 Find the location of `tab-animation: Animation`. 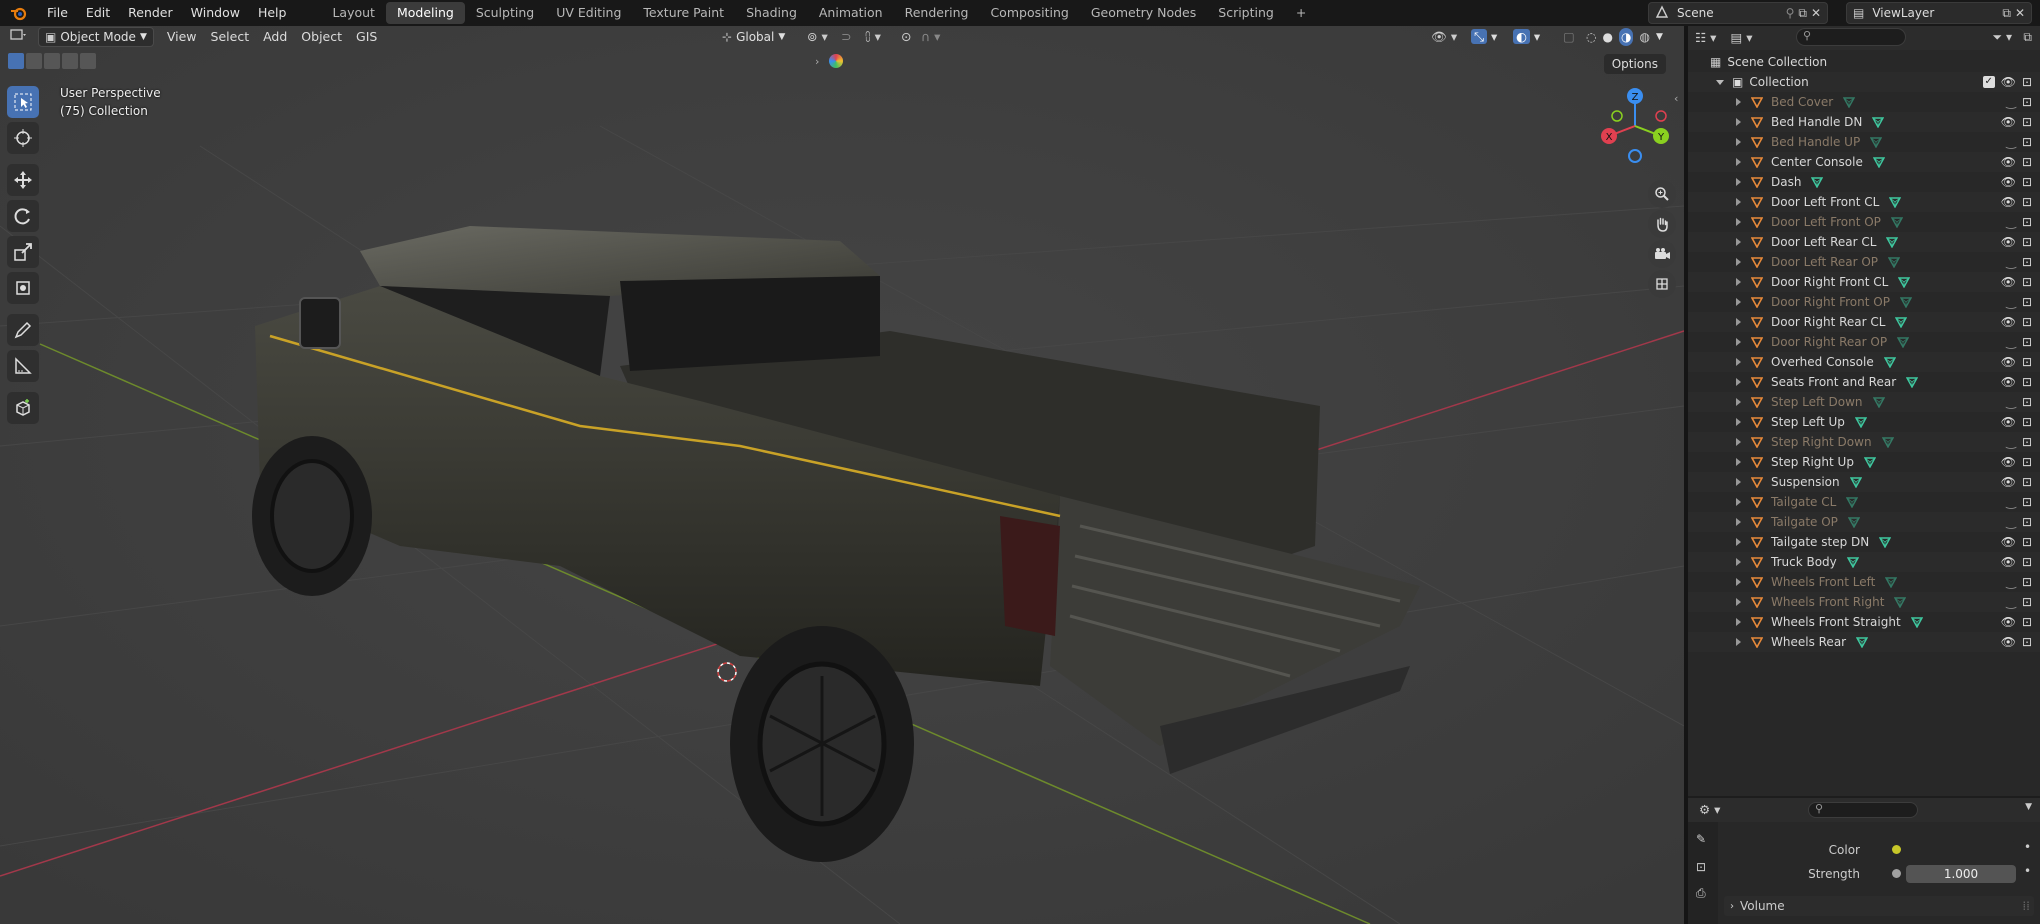

tab-animation: Animation is located at coordinates (851, 13).